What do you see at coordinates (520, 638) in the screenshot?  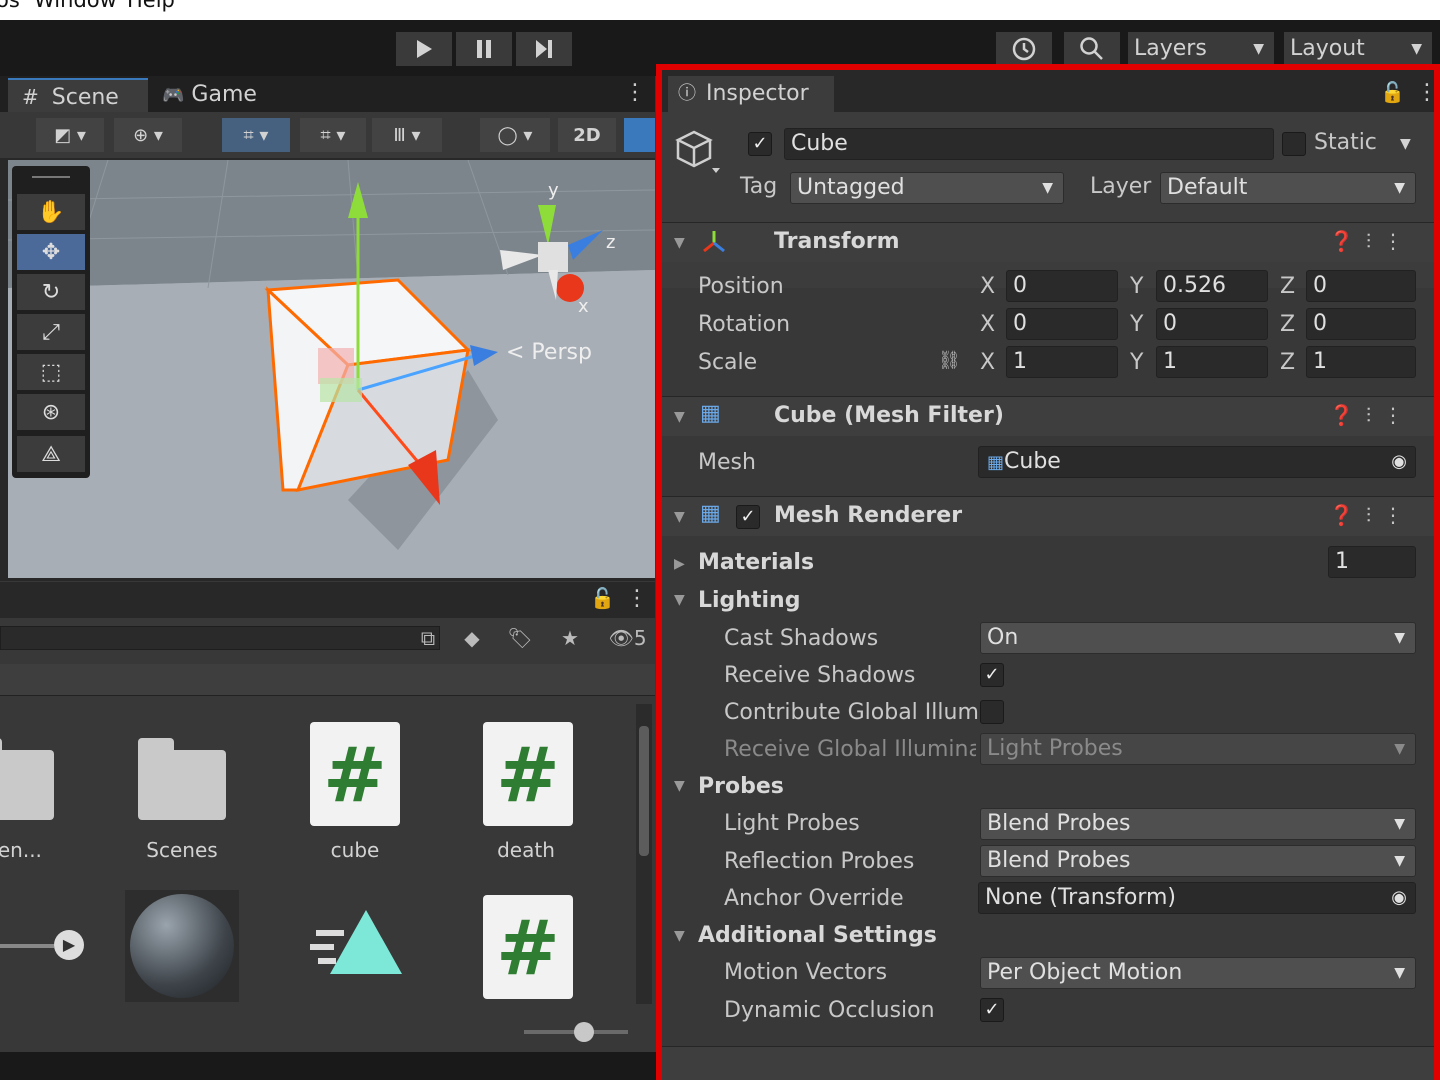 I see `filter-label-button: 🏷` at bounding box center [520, 638].